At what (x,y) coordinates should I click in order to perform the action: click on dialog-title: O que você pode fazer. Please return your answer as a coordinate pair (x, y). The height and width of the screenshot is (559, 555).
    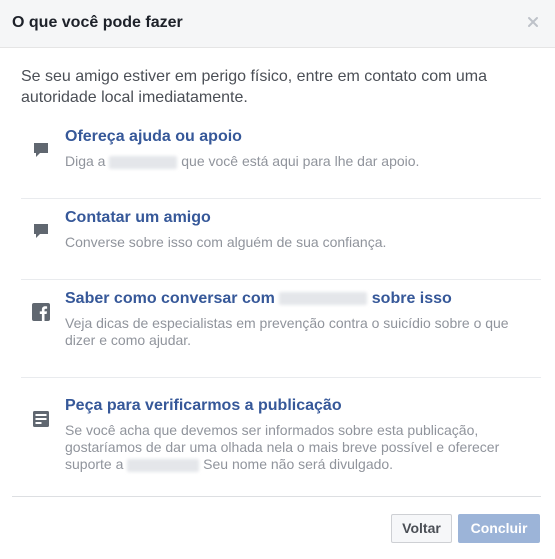
    Looking at the image, I should click on (97, 22).